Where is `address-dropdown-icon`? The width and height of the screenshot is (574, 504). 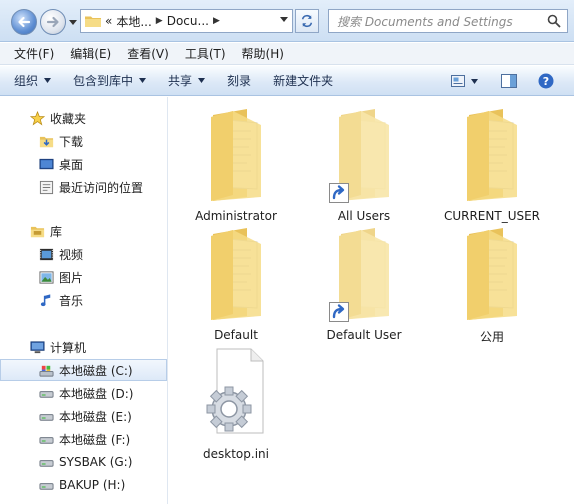 address-dropdown-icon is located at coordinates (284, 19).